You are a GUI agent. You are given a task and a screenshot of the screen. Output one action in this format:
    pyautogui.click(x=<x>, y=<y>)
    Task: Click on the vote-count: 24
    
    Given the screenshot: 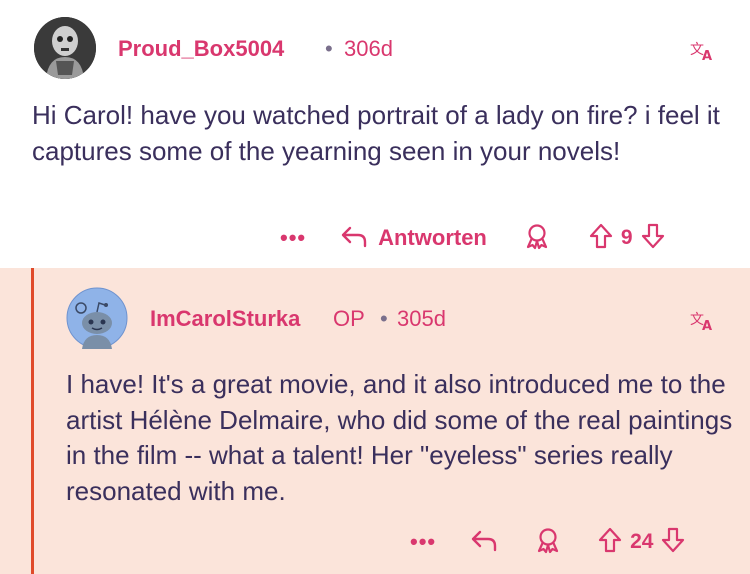 What is the action you would take?
    pyautogui.click(x=642, y=541)
    